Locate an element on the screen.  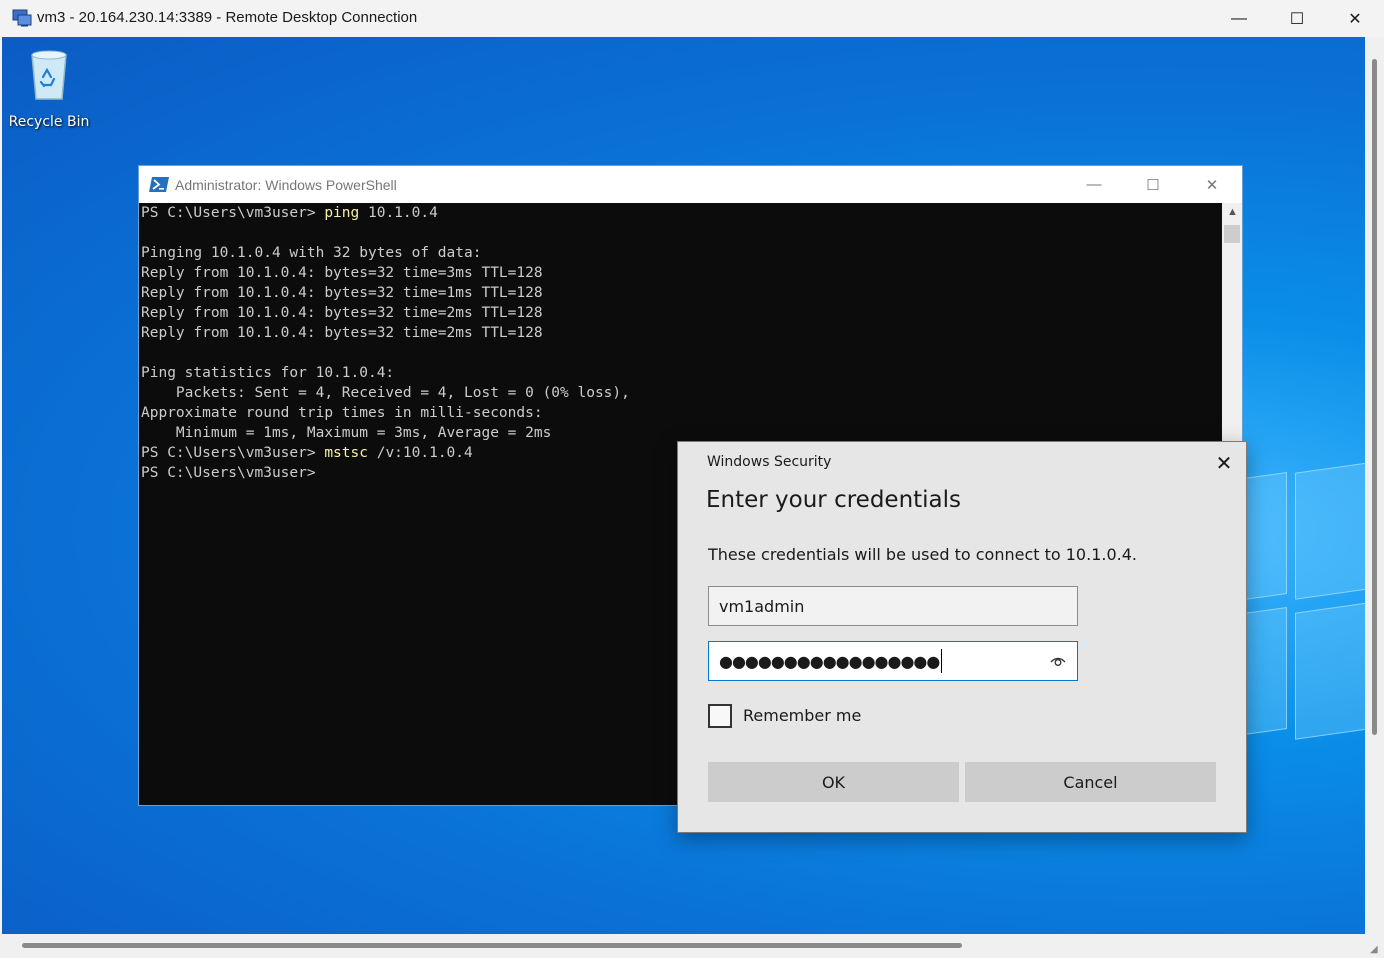
eye-icon is located at coordinates (1058, 661).